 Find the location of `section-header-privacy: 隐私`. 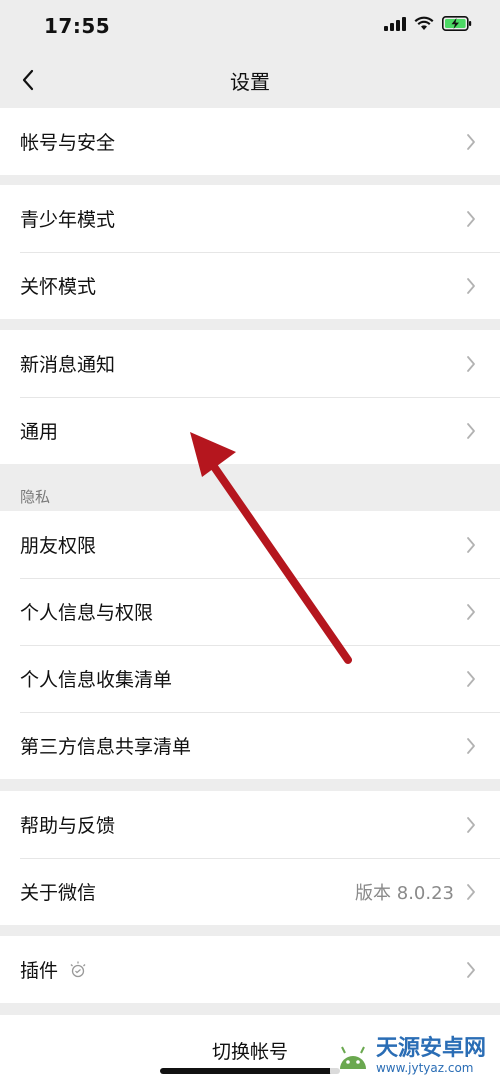

section-header-privacy: 隐私 is located at coordinates (35, 497).